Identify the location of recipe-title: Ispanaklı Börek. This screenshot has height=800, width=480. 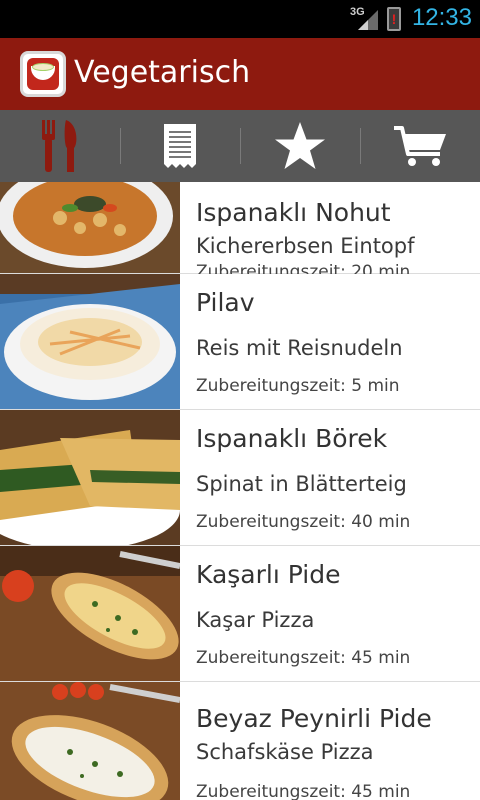
(292, 438).